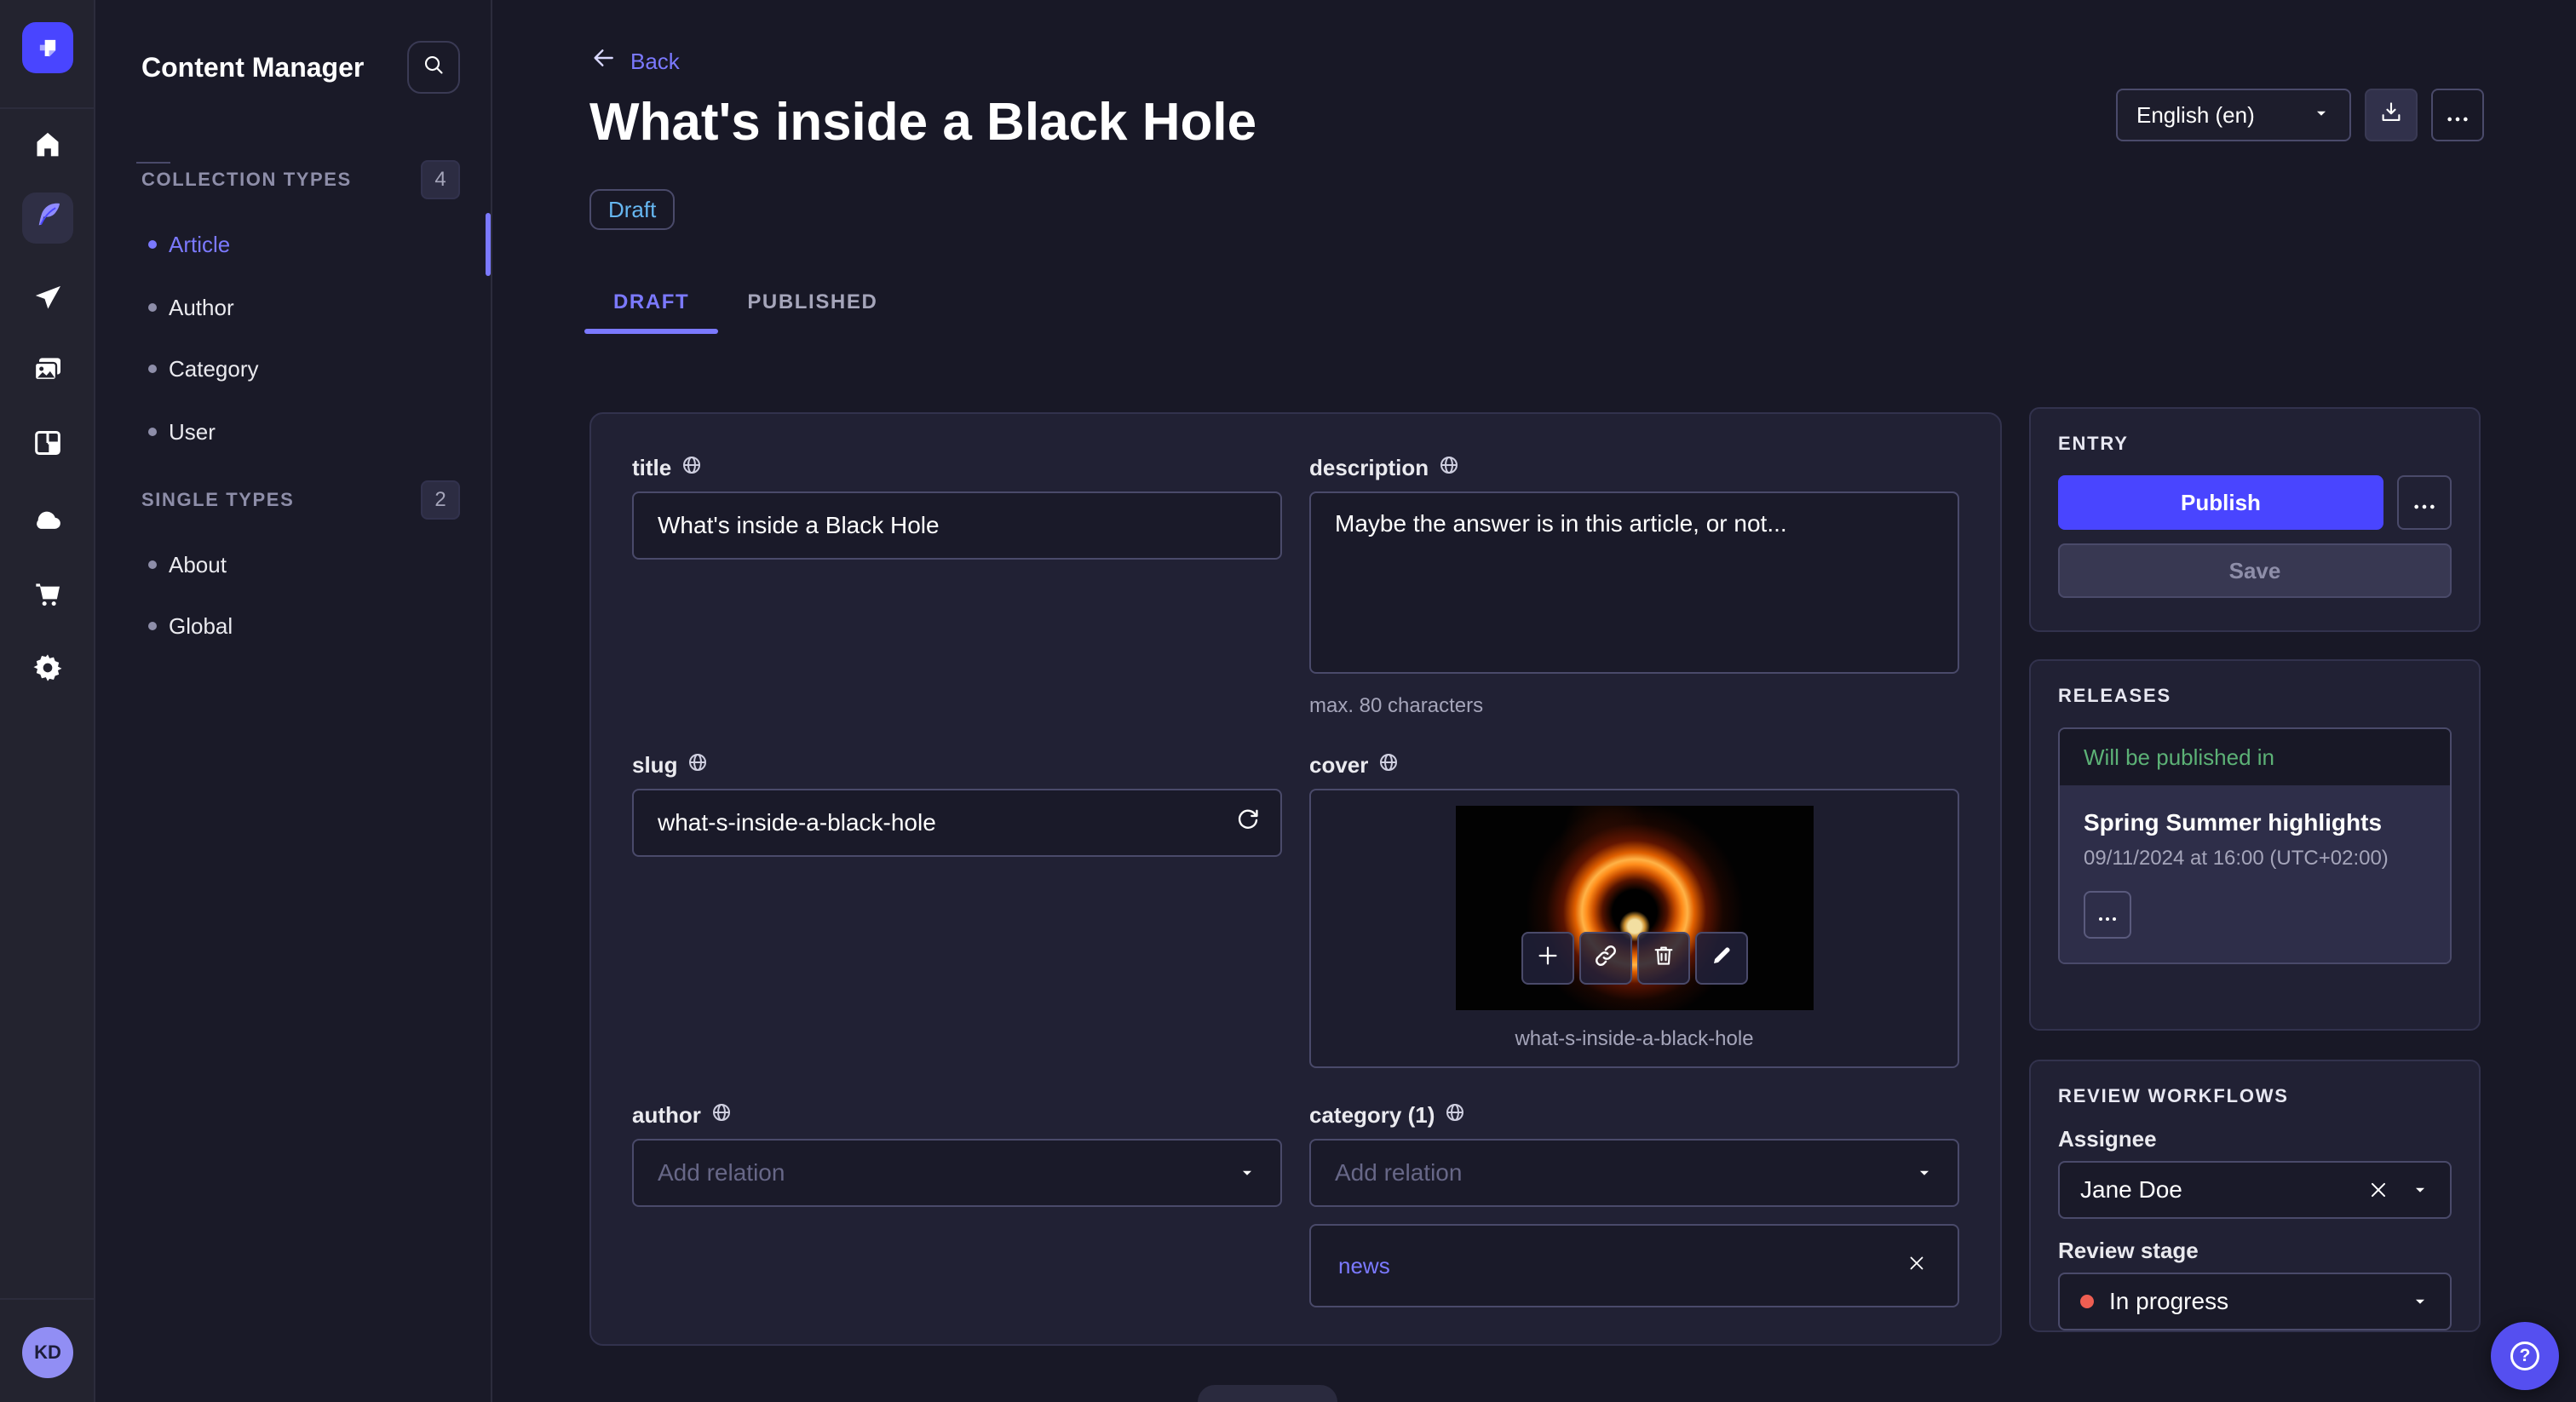 The height and width of the screenshot is (1402, 2576). I want to click on sidebar-item-user: User, so click(293, 431).